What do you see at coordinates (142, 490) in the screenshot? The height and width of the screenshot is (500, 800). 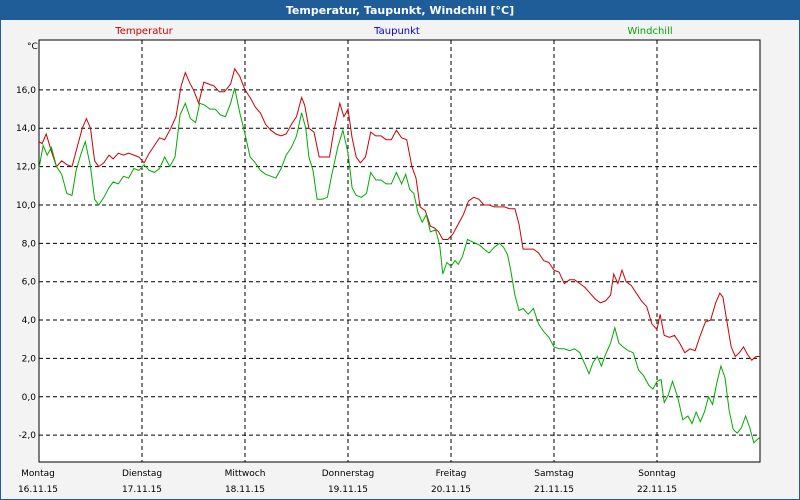 I see `x-tick-date: 17.11.15` at bounding box center [142, 490].